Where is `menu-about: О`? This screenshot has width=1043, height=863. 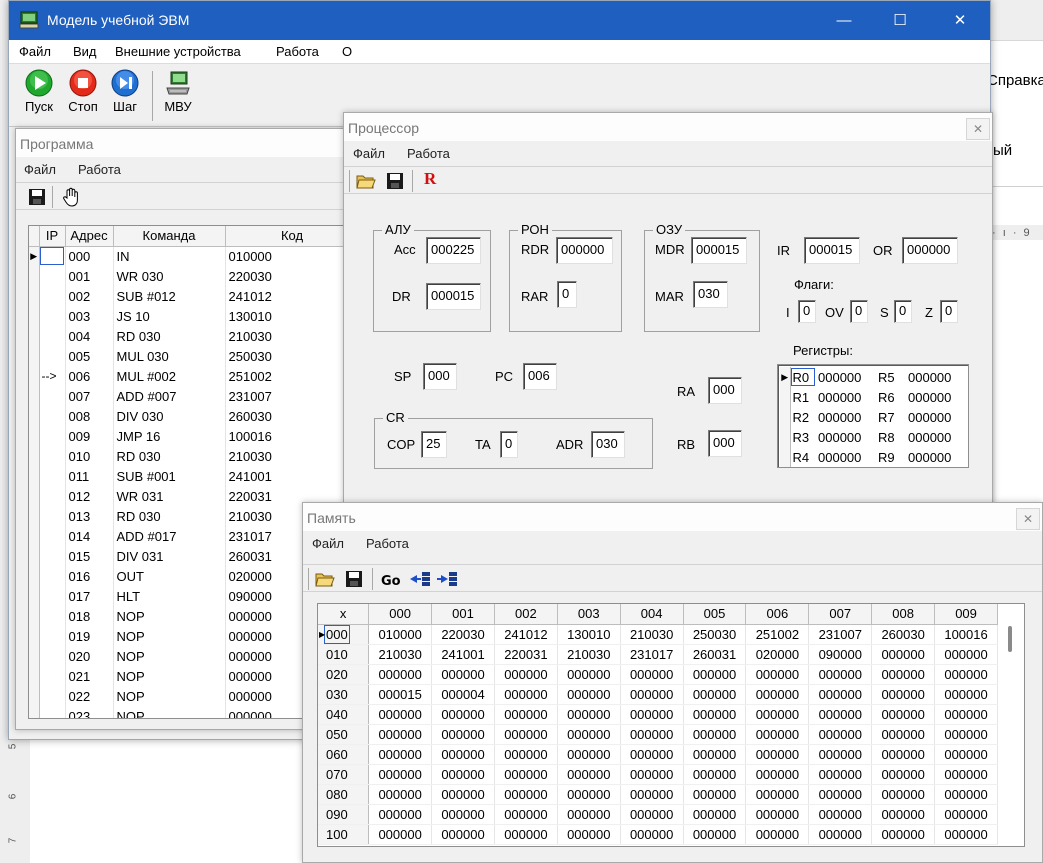
menu-about: О is located at coordinates (347, 51).